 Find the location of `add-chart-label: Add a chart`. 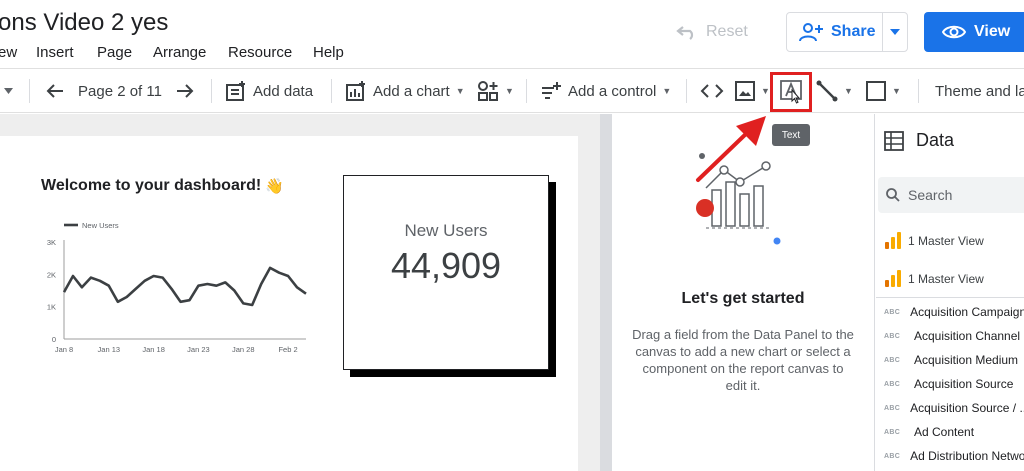

add-chart-label: Add a chart is located at coordinates (411, 91).